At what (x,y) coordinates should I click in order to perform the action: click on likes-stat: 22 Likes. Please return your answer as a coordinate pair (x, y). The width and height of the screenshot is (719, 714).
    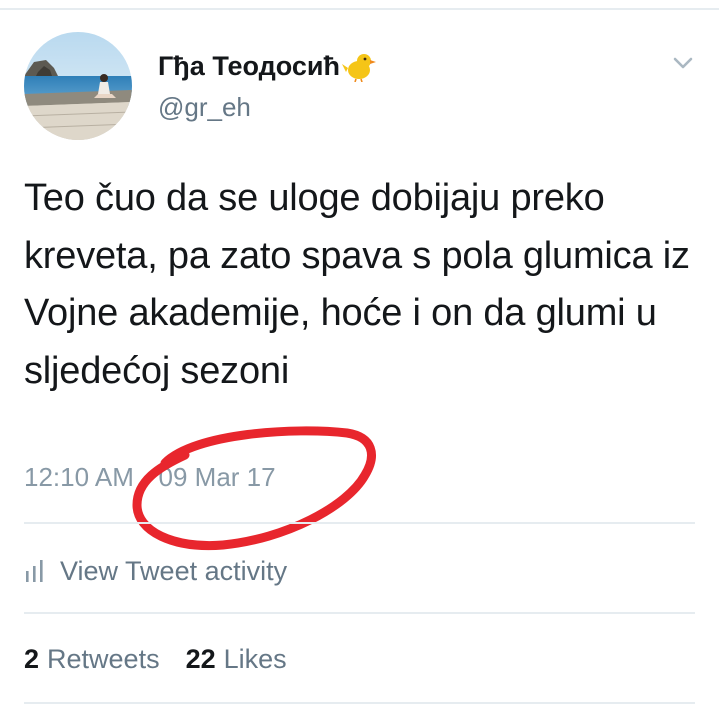
    Looking at the image, I should click on (236, 659).